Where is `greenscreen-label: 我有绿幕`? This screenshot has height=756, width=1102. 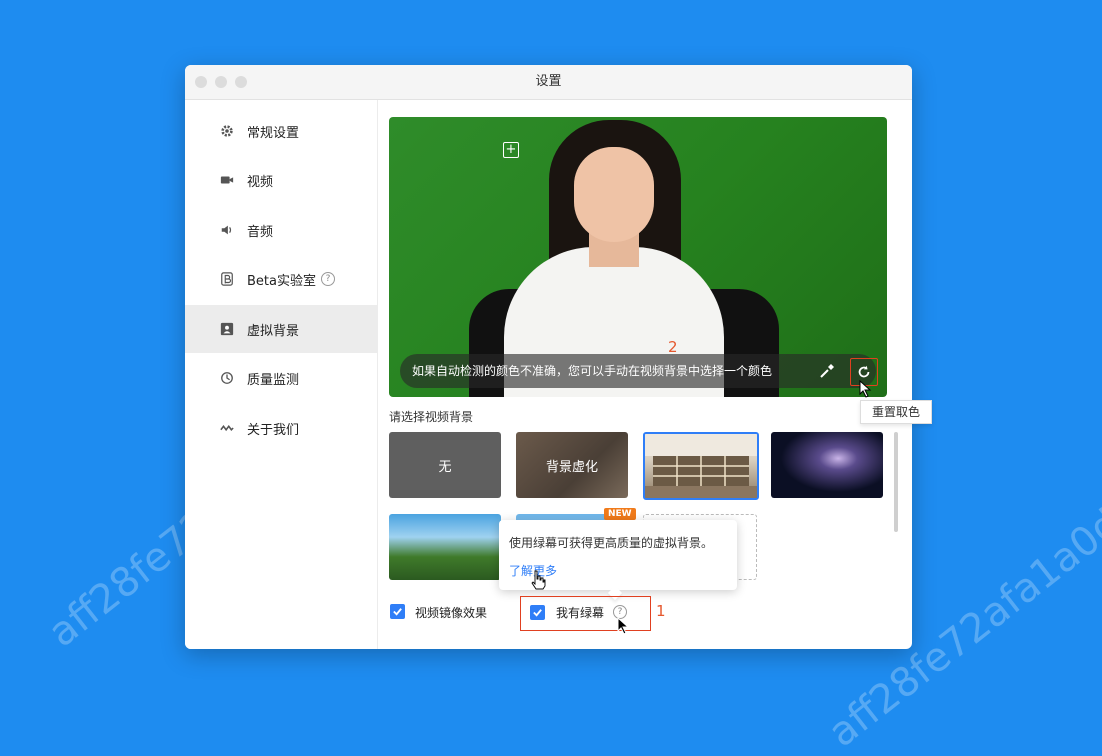 greenscreen-label: 我有绿幕 is located at coordinates (580, 613).